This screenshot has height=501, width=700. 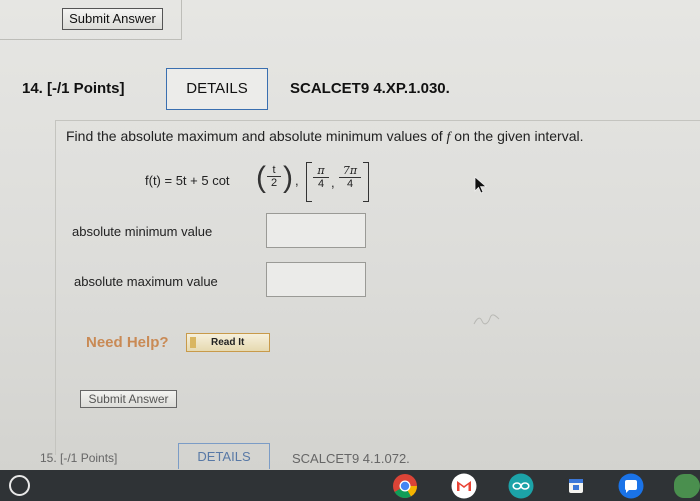 I want to click on next-question-number: 15. [-/1 Points], so click(x=79, y=458).